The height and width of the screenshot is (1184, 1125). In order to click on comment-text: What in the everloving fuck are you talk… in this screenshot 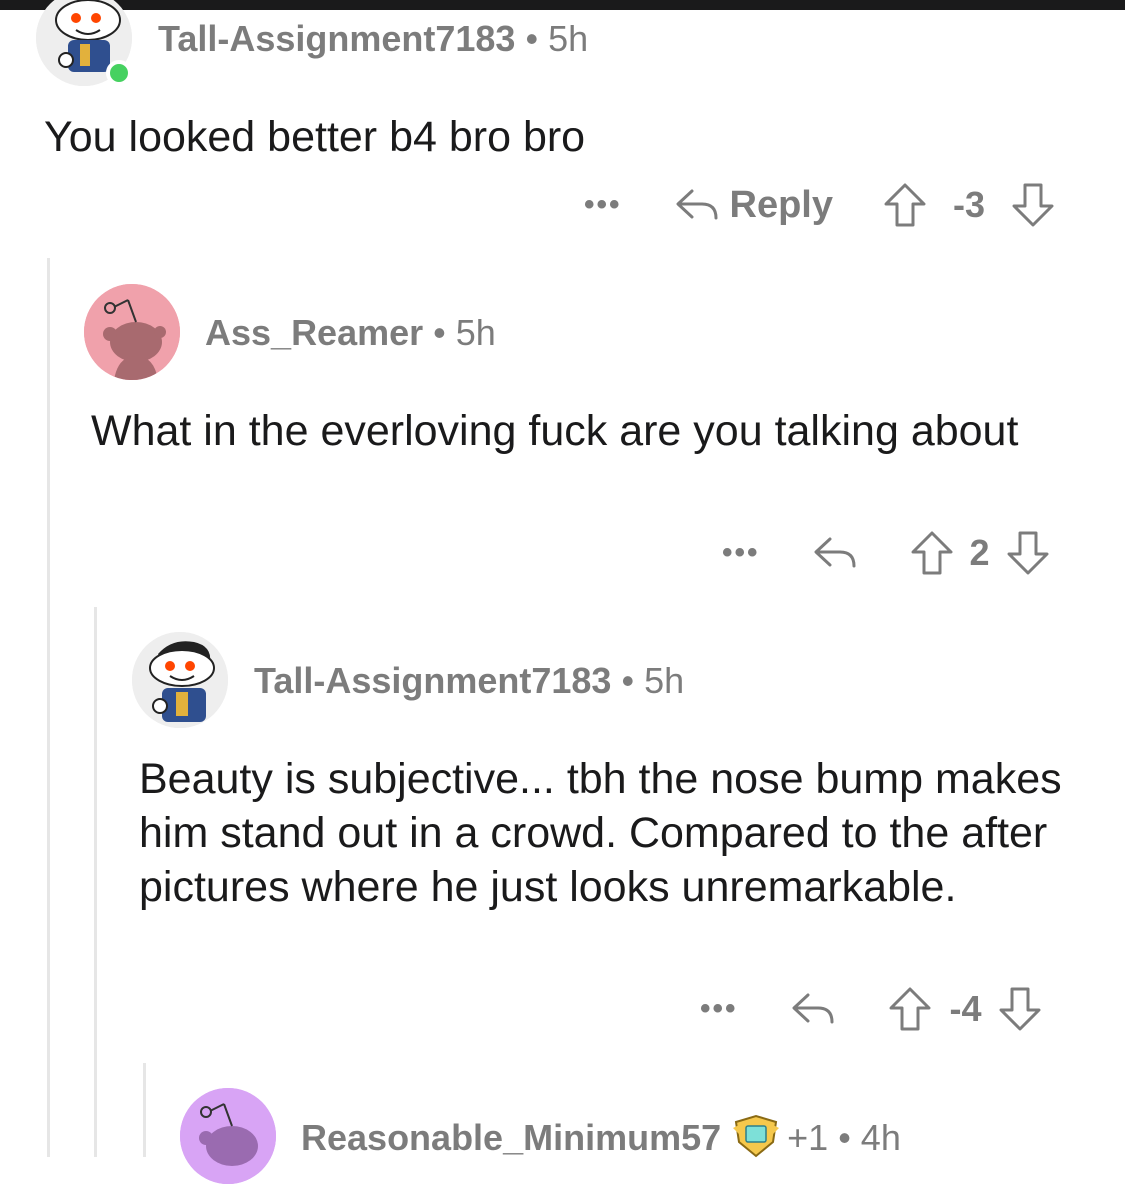, I will do `click(555, 431)`.